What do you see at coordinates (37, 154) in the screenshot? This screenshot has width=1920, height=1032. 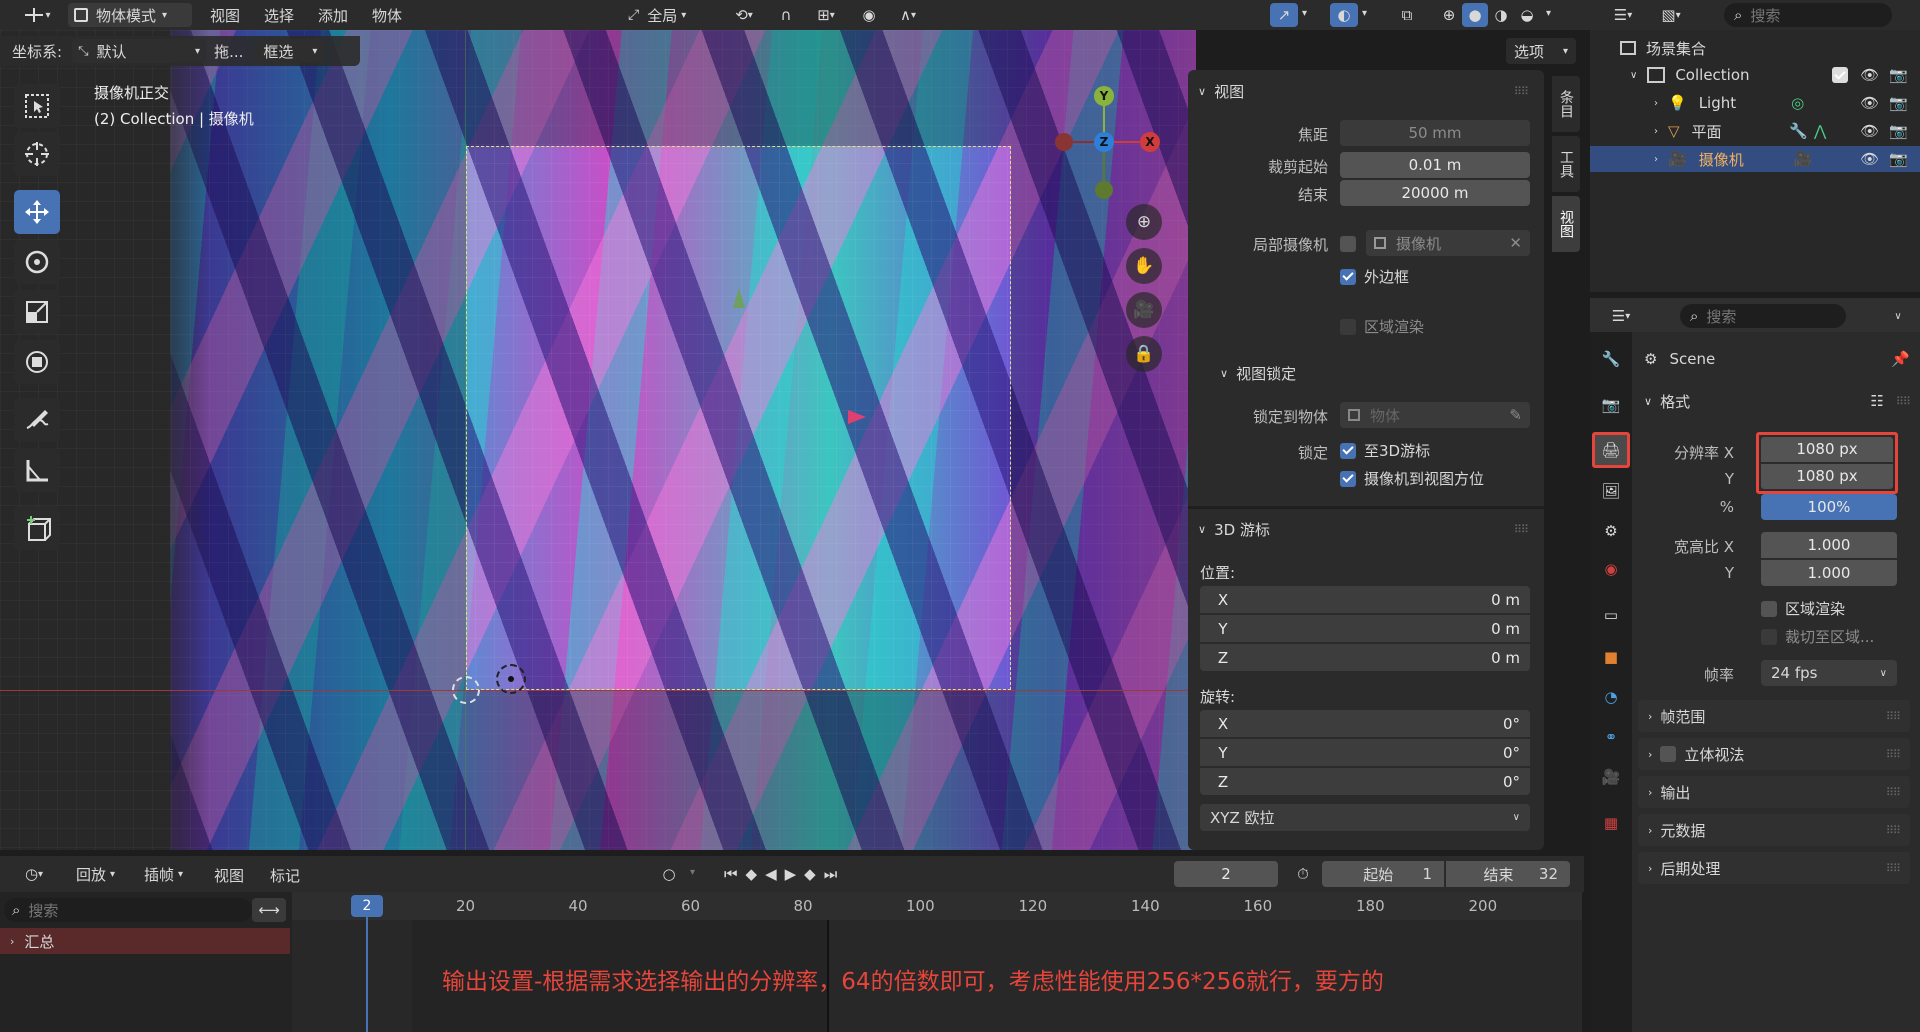 I see `cursor-tool` at bounding box center [37, 154].